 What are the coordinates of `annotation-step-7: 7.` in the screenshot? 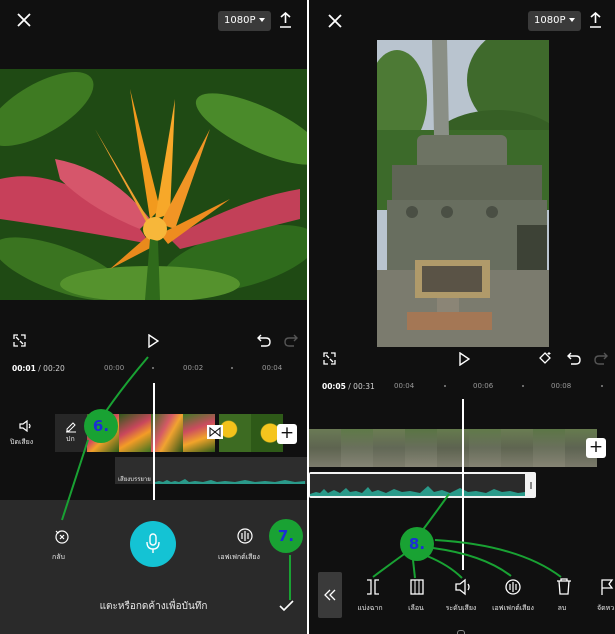 It's located at (286, 536).